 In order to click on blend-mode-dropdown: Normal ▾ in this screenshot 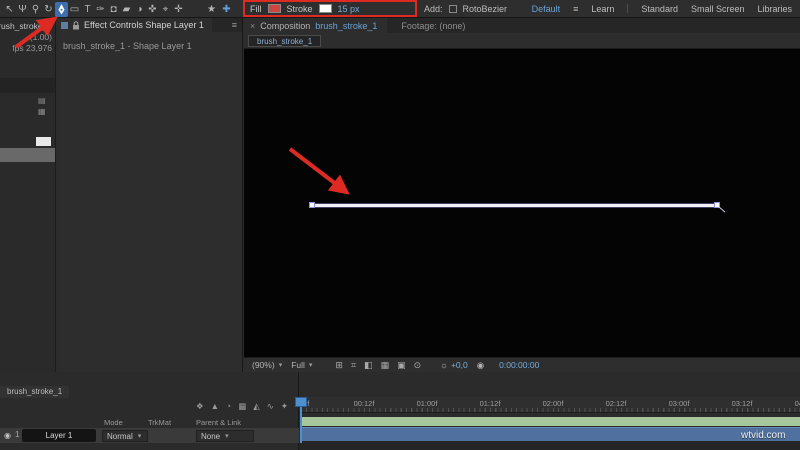, I will do `click(125, 436)`.